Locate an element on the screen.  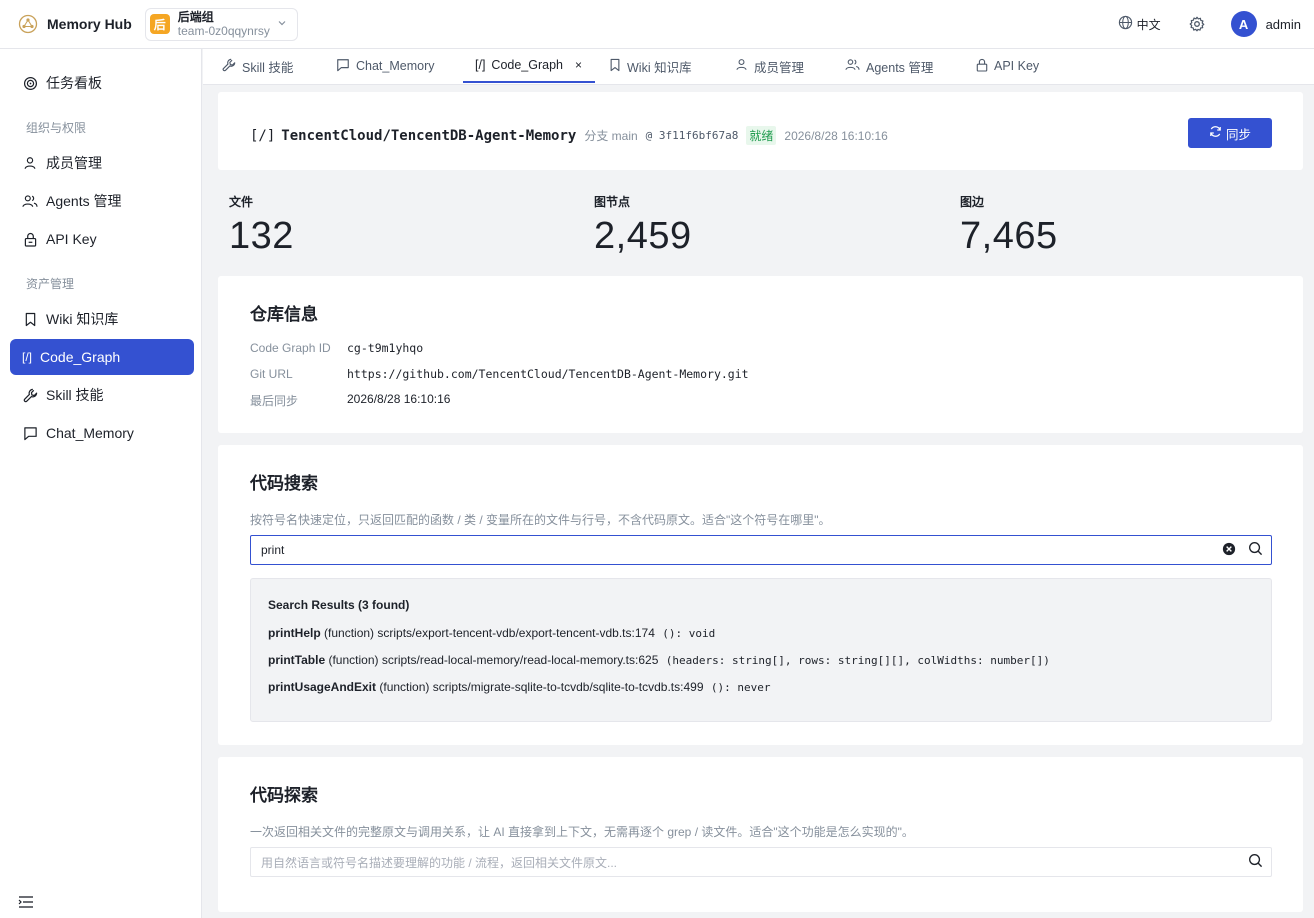
result-symbol: printUsageAndExit is located at coordinates (322, 687).